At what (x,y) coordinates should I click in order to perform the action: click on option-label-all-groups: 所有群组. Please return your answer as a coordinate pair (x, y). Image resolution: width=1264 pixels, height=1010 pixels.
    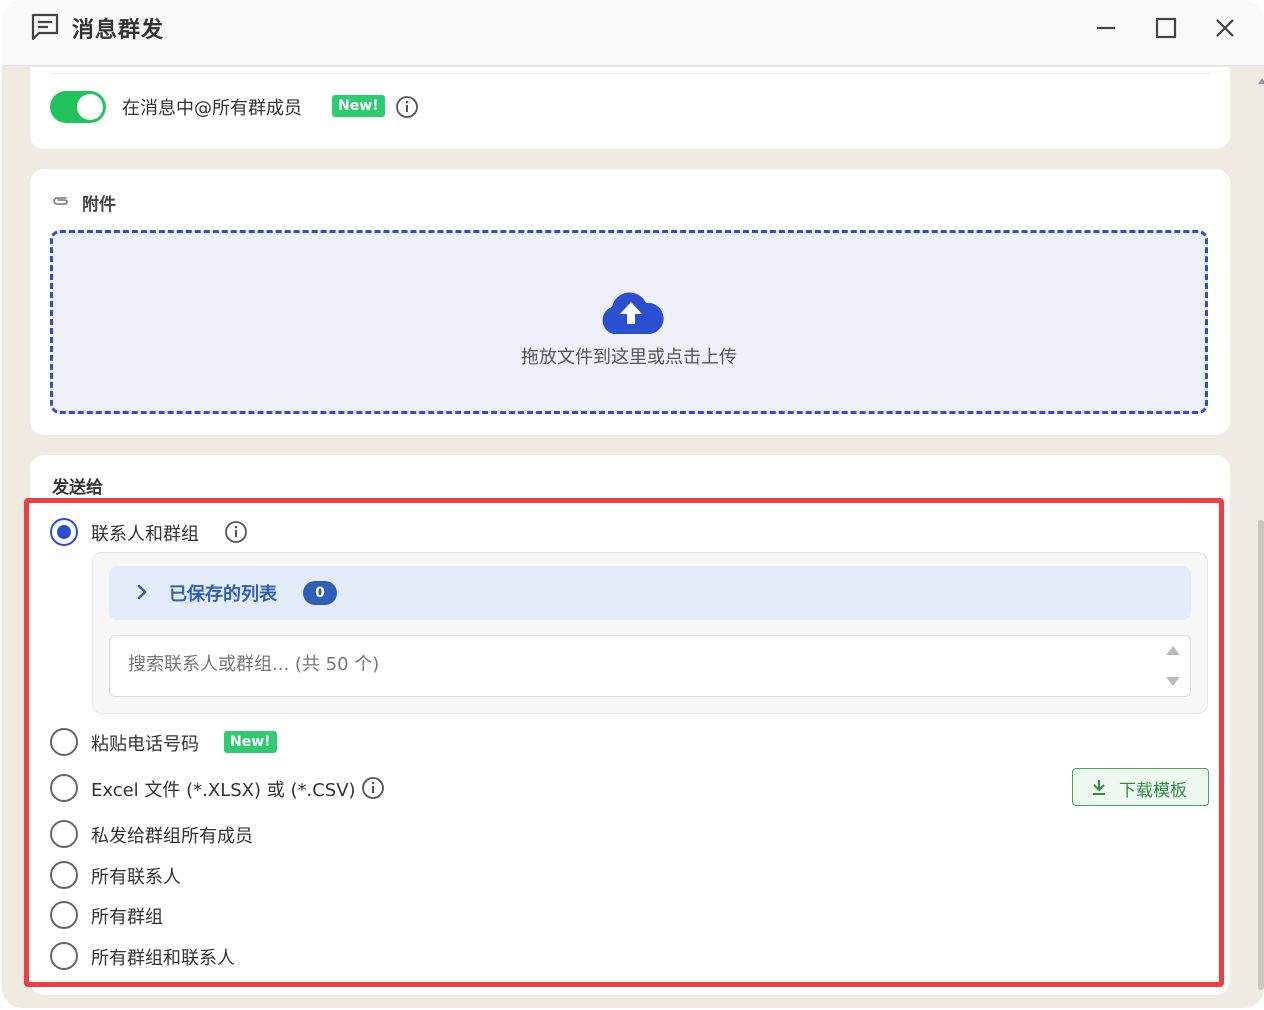
    Looking at the image, I should click on (127, 917).